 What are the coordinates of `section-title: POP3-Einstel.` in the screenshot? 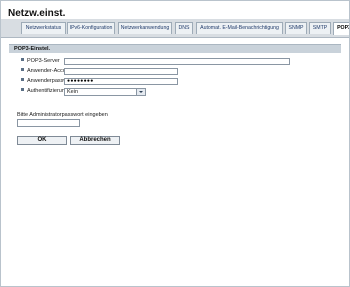 It's located at (32, 49).